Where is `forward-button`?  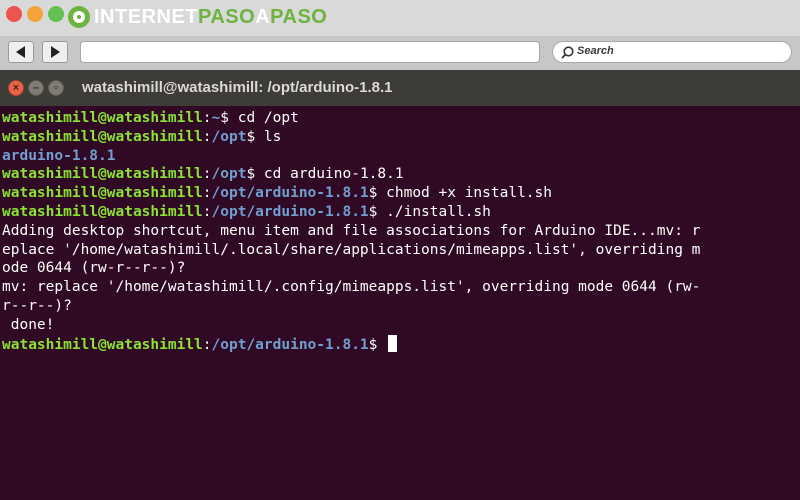
forward-button is located at coordinates (55, 52).